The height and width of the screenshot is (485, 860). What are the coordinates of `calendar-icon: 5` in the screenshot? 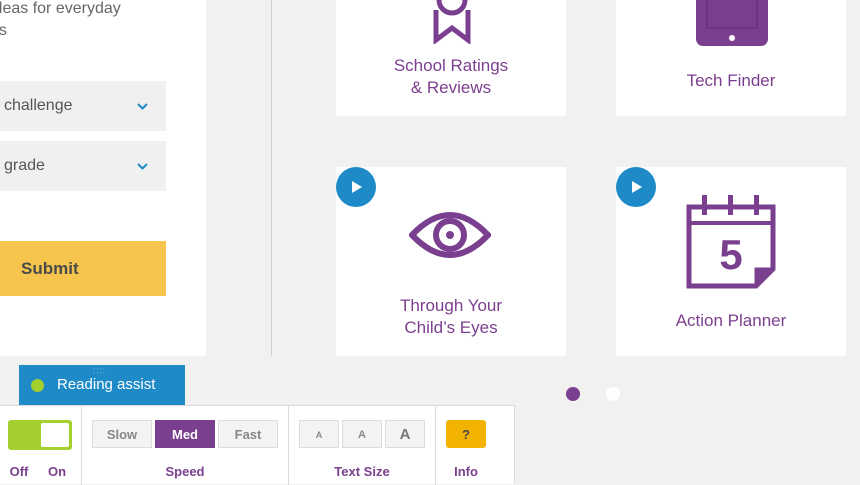 It's located at (731, 245).